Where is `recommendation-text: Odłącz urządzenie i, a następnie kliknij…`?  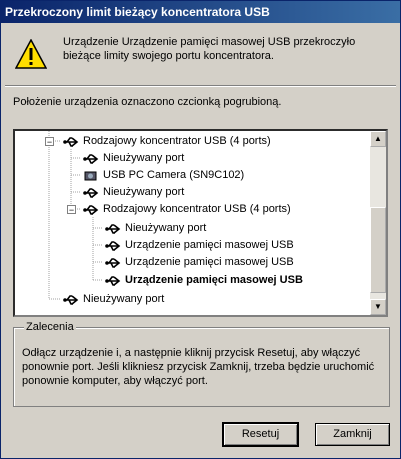 recommendation-text: Odłącz urządzenie i, a następnie kliknij… is located at coordinates (198, 367).